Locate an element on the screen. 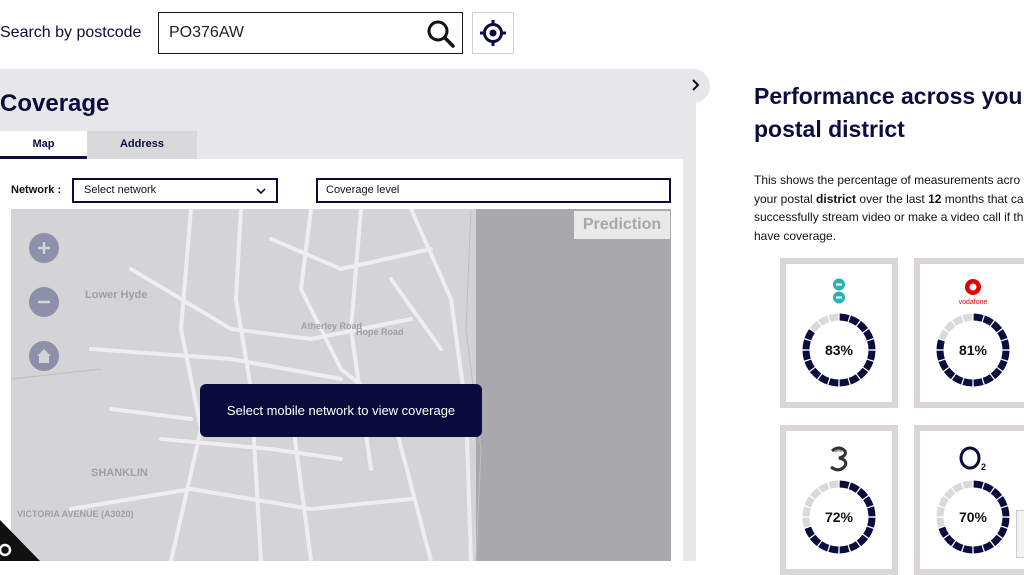 The width and height of the screenshot is (1024, 575). vodafone-logo-icon: vodafone is located at coordinates (973, 292).